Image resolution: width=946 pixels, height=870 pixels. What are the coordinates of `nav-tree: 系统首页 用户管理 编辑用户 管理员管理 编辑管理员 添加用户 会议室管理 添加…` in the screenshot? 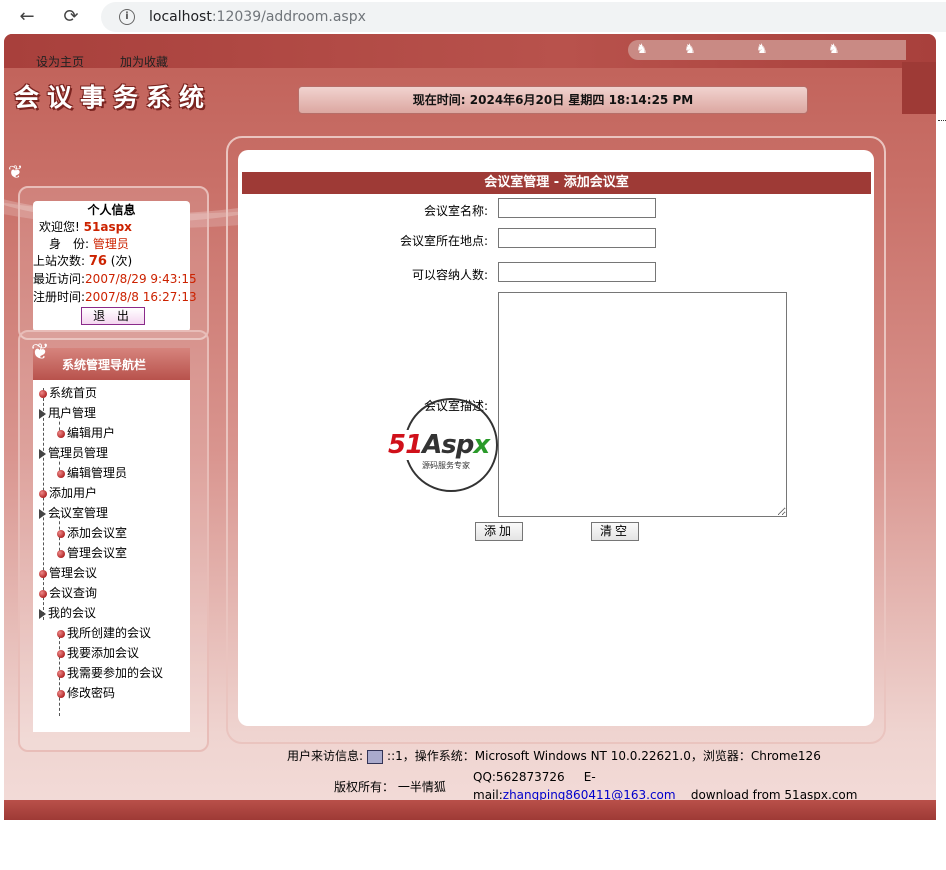 It's located at (111, 556).